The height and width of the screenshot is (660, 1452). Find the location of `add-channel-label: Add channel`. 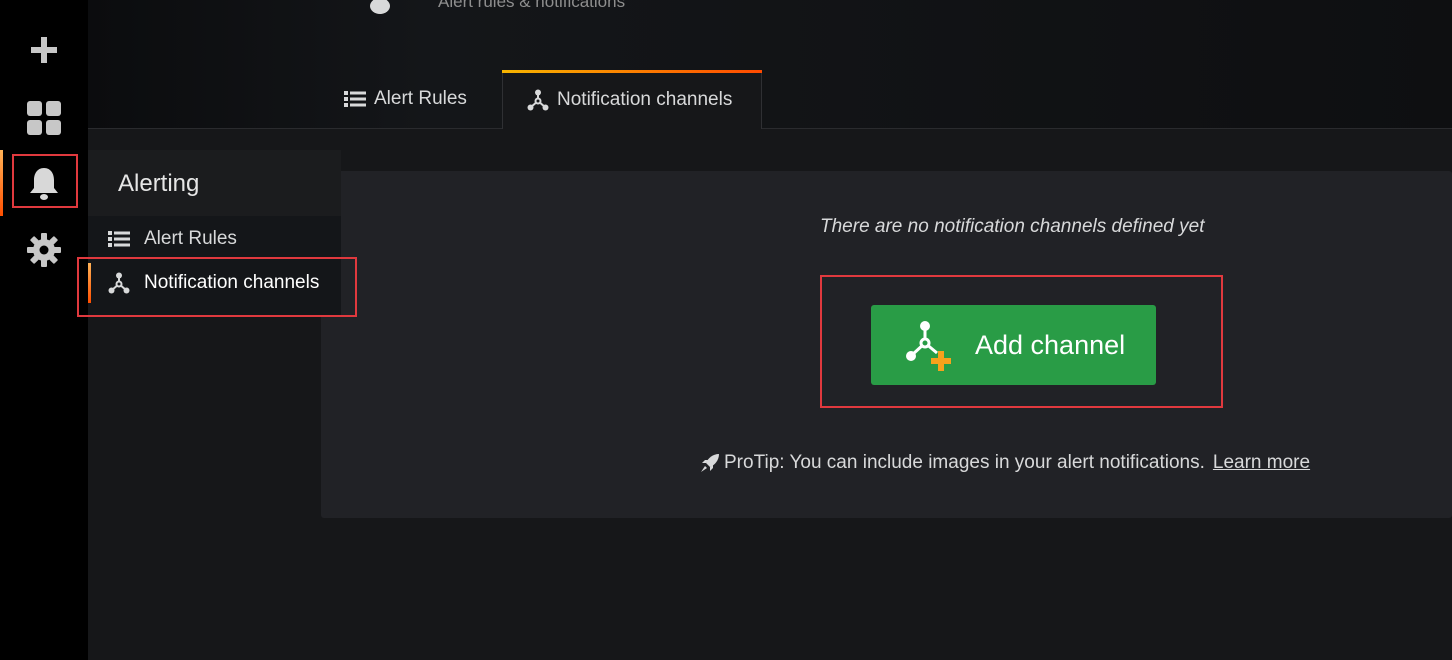

add-channel-label: Add channel is located at coordinates (1050, 344).